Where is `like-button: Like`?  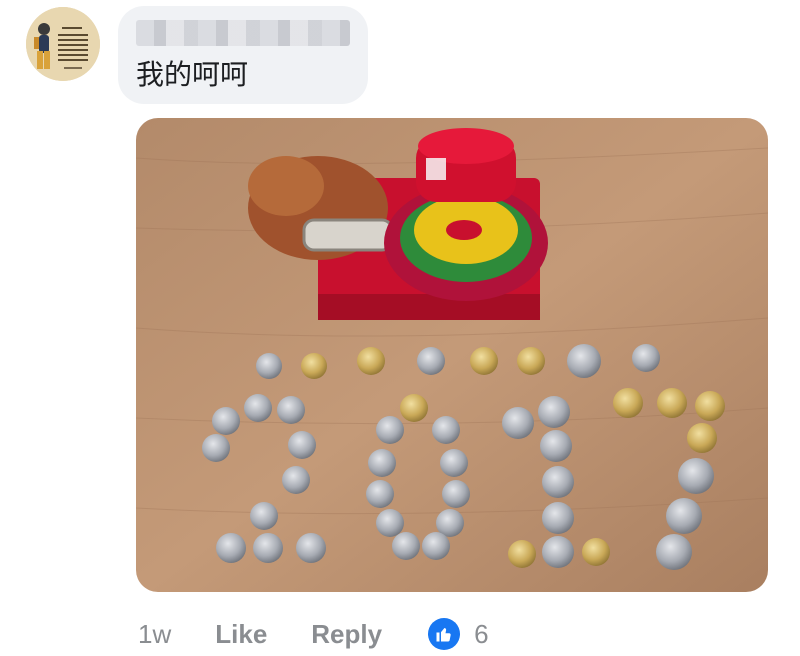 like-button: Like is located at coordinates (241, 634).